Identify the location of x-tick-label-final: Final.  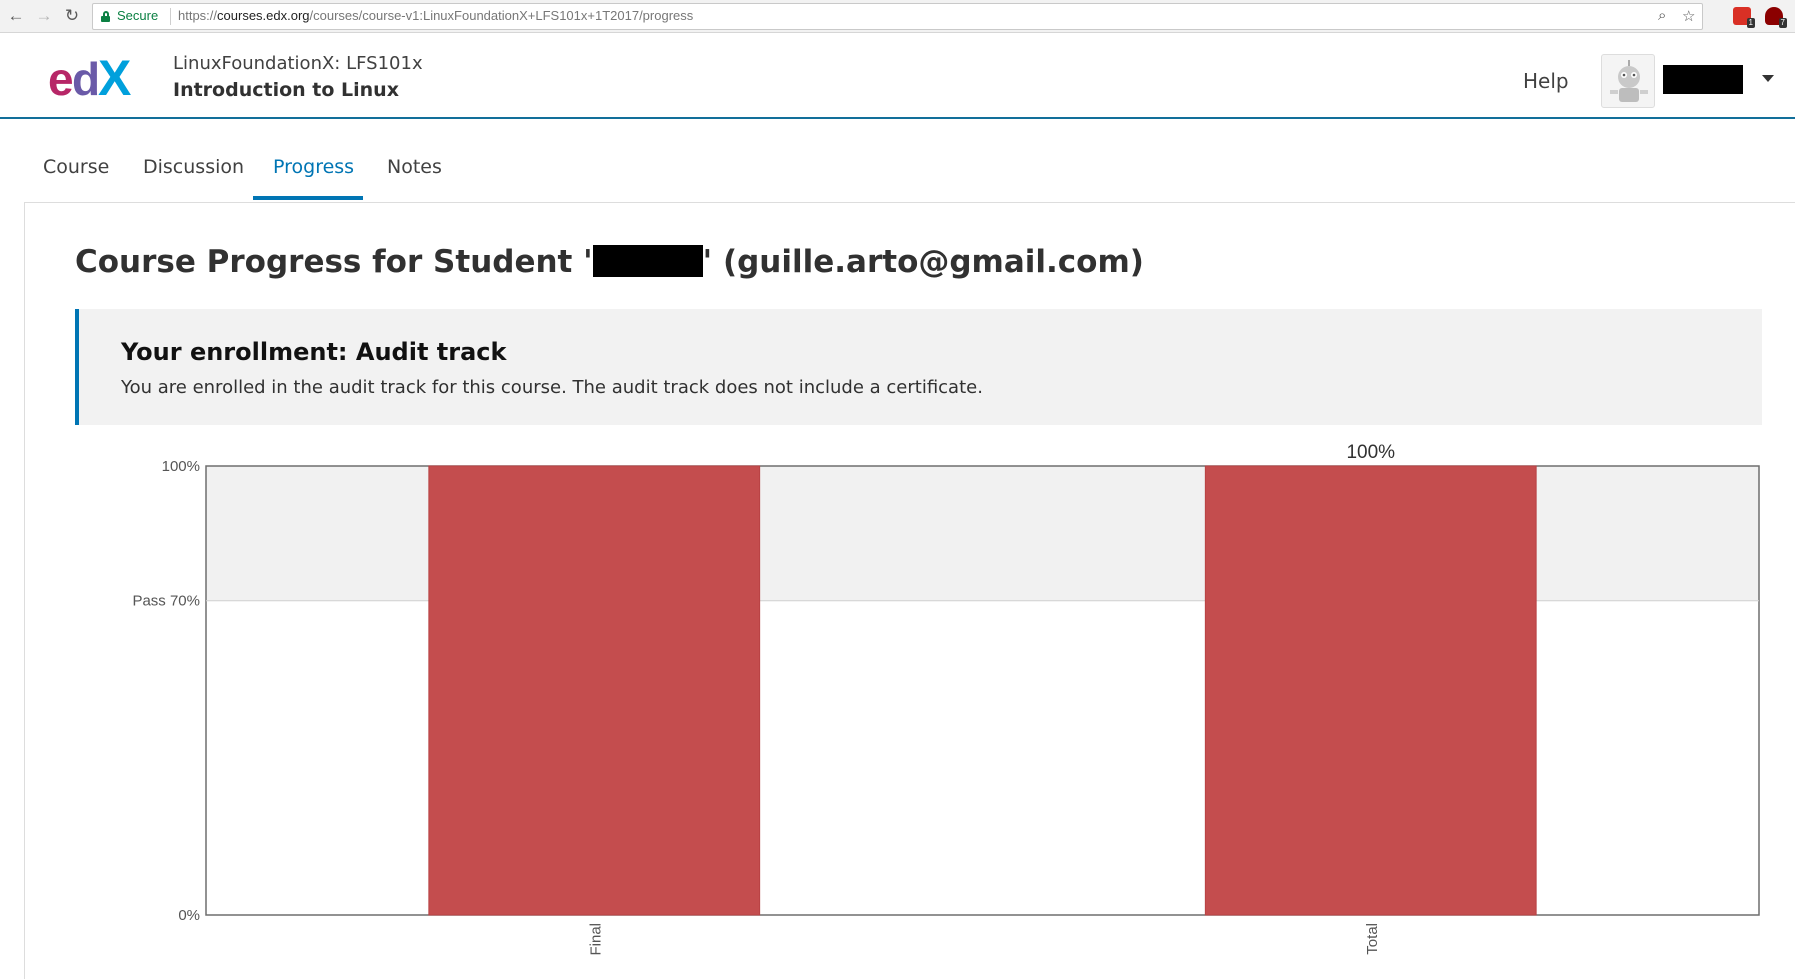
(595, 939).